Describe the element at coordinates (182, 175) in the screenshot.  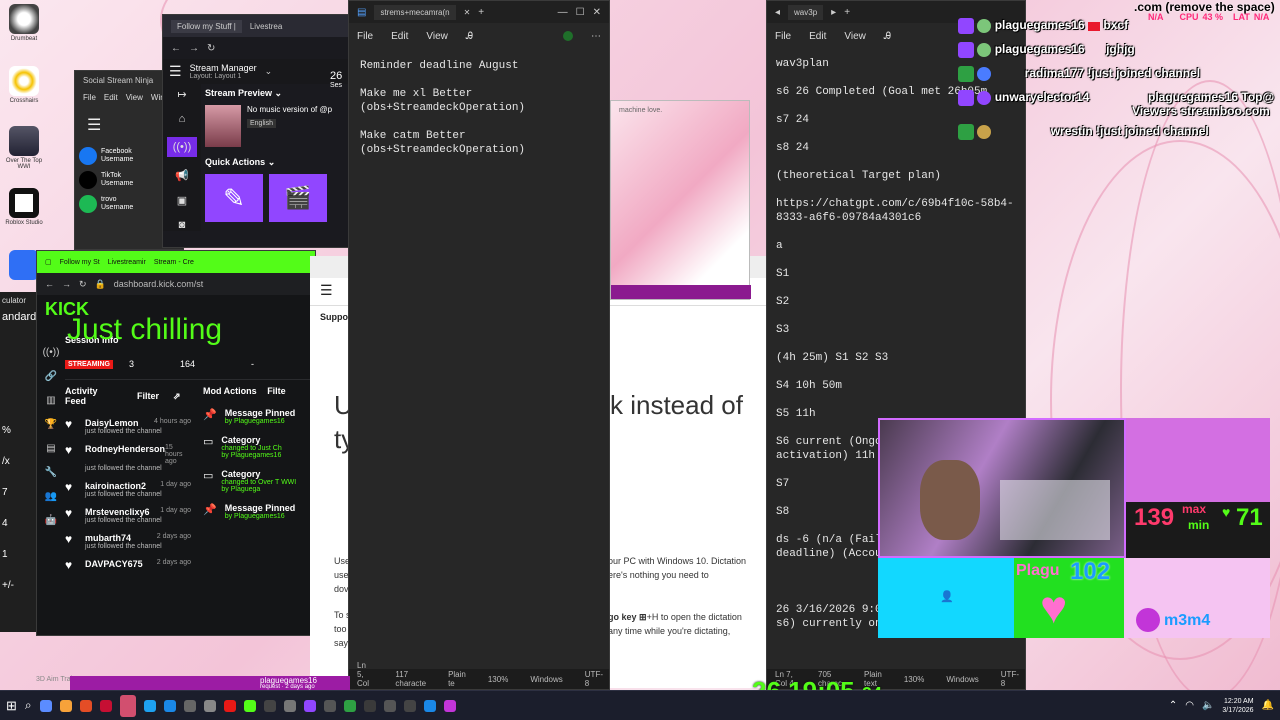
I see `megaphone-icon: 📢` at that location.